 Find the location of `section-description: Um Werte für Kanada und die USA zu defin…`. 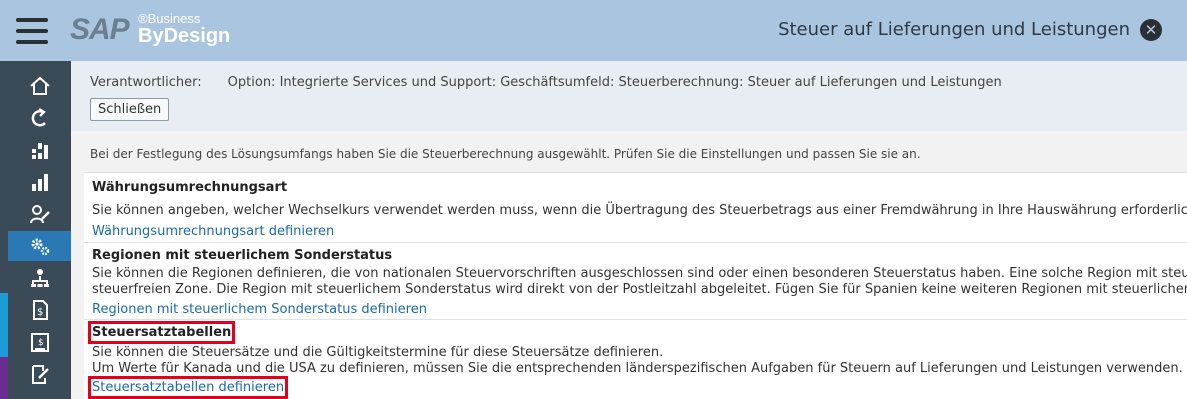

section-description: Um Werte für Kanada und die USA zu defin… is located at coordinates (637, 368).